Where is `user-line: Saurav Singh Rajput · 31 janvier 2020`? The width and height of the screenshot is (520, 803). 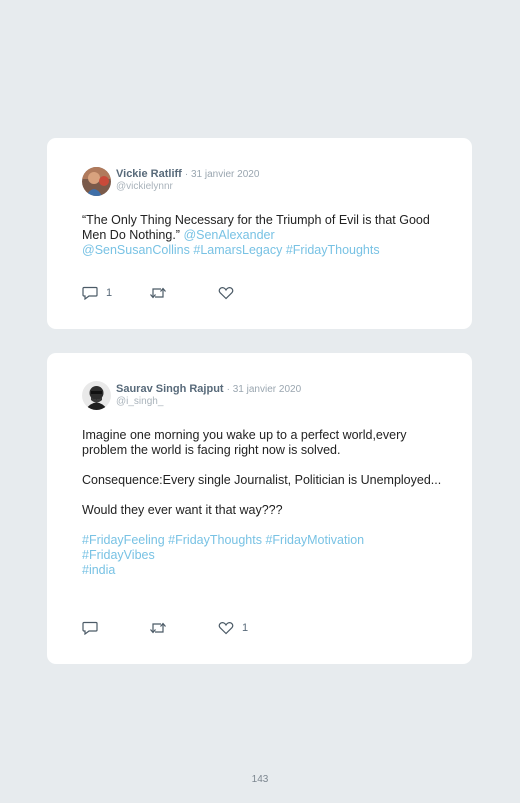 user-line: Saurav Singh Rajput · 31 janvier 2020 is located at coordinates (208, 389).